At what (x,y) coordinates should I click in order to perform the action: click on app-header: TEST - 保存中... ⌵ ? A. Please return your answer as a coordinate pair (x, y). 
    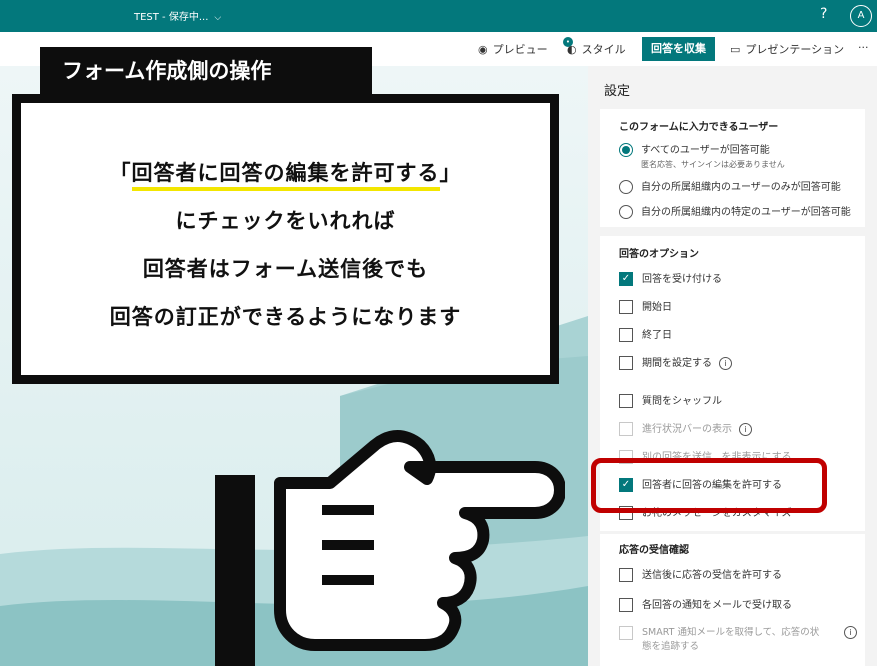
    Looking at the image, I should click on (438, 16).